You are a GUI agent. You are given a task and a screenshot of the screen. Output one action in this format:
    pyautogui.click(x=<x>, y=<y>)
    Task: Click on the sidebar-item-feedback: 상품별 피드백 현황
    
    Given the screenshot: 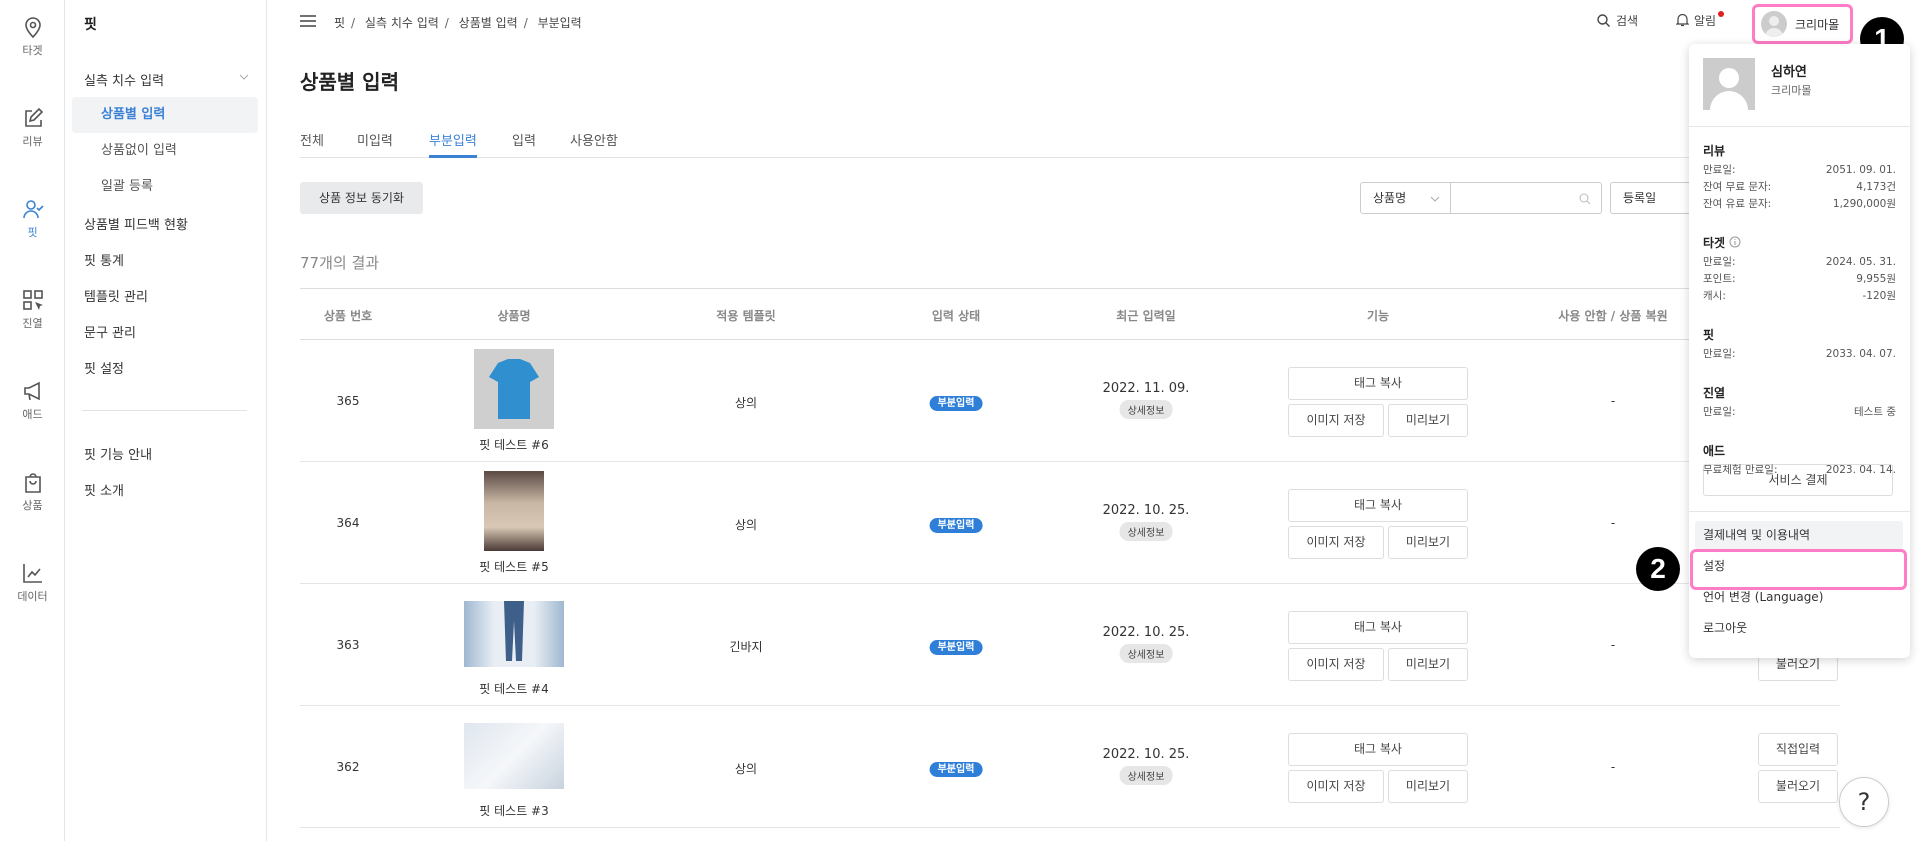 What is the action you would take?
    pyautogui.click(x=136, y=223)
    